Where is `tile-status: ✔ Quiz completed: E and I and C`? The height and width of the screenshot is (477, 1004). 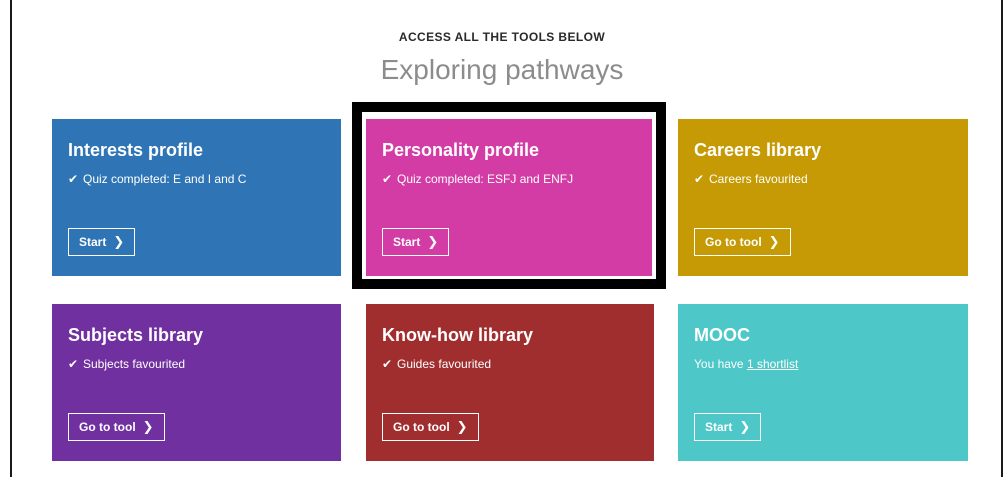
tile-status: ✔ Quiz completed: E and I and C is located at coordinates (157, 179).